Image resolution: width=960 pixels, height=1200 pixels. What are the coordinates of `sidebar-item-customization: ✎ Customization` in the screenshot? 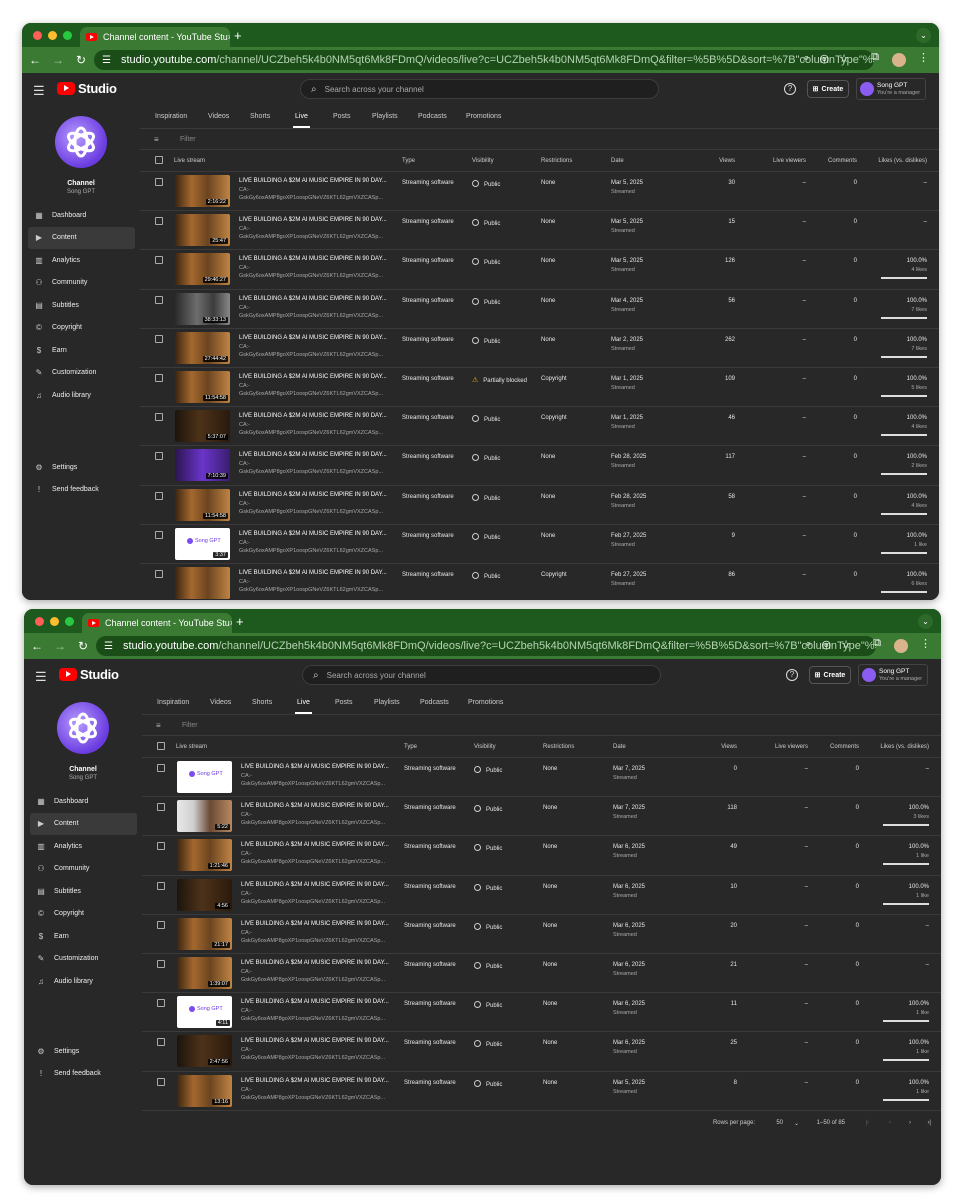 It's located at (81, 373).